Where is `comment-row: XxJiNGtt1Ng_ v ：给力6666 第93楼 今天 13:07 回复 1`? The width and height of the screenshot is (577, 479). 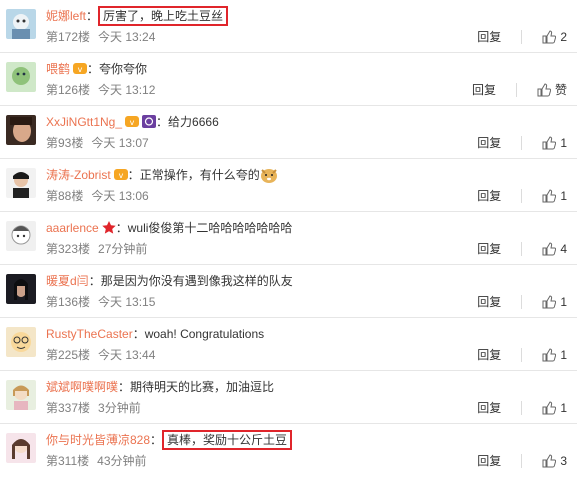
comment-row: XxJiNGtt1Ng_ v ：给力6666 第93楼 今天 13:07 回复 1 is located at coordinates (288, 132).